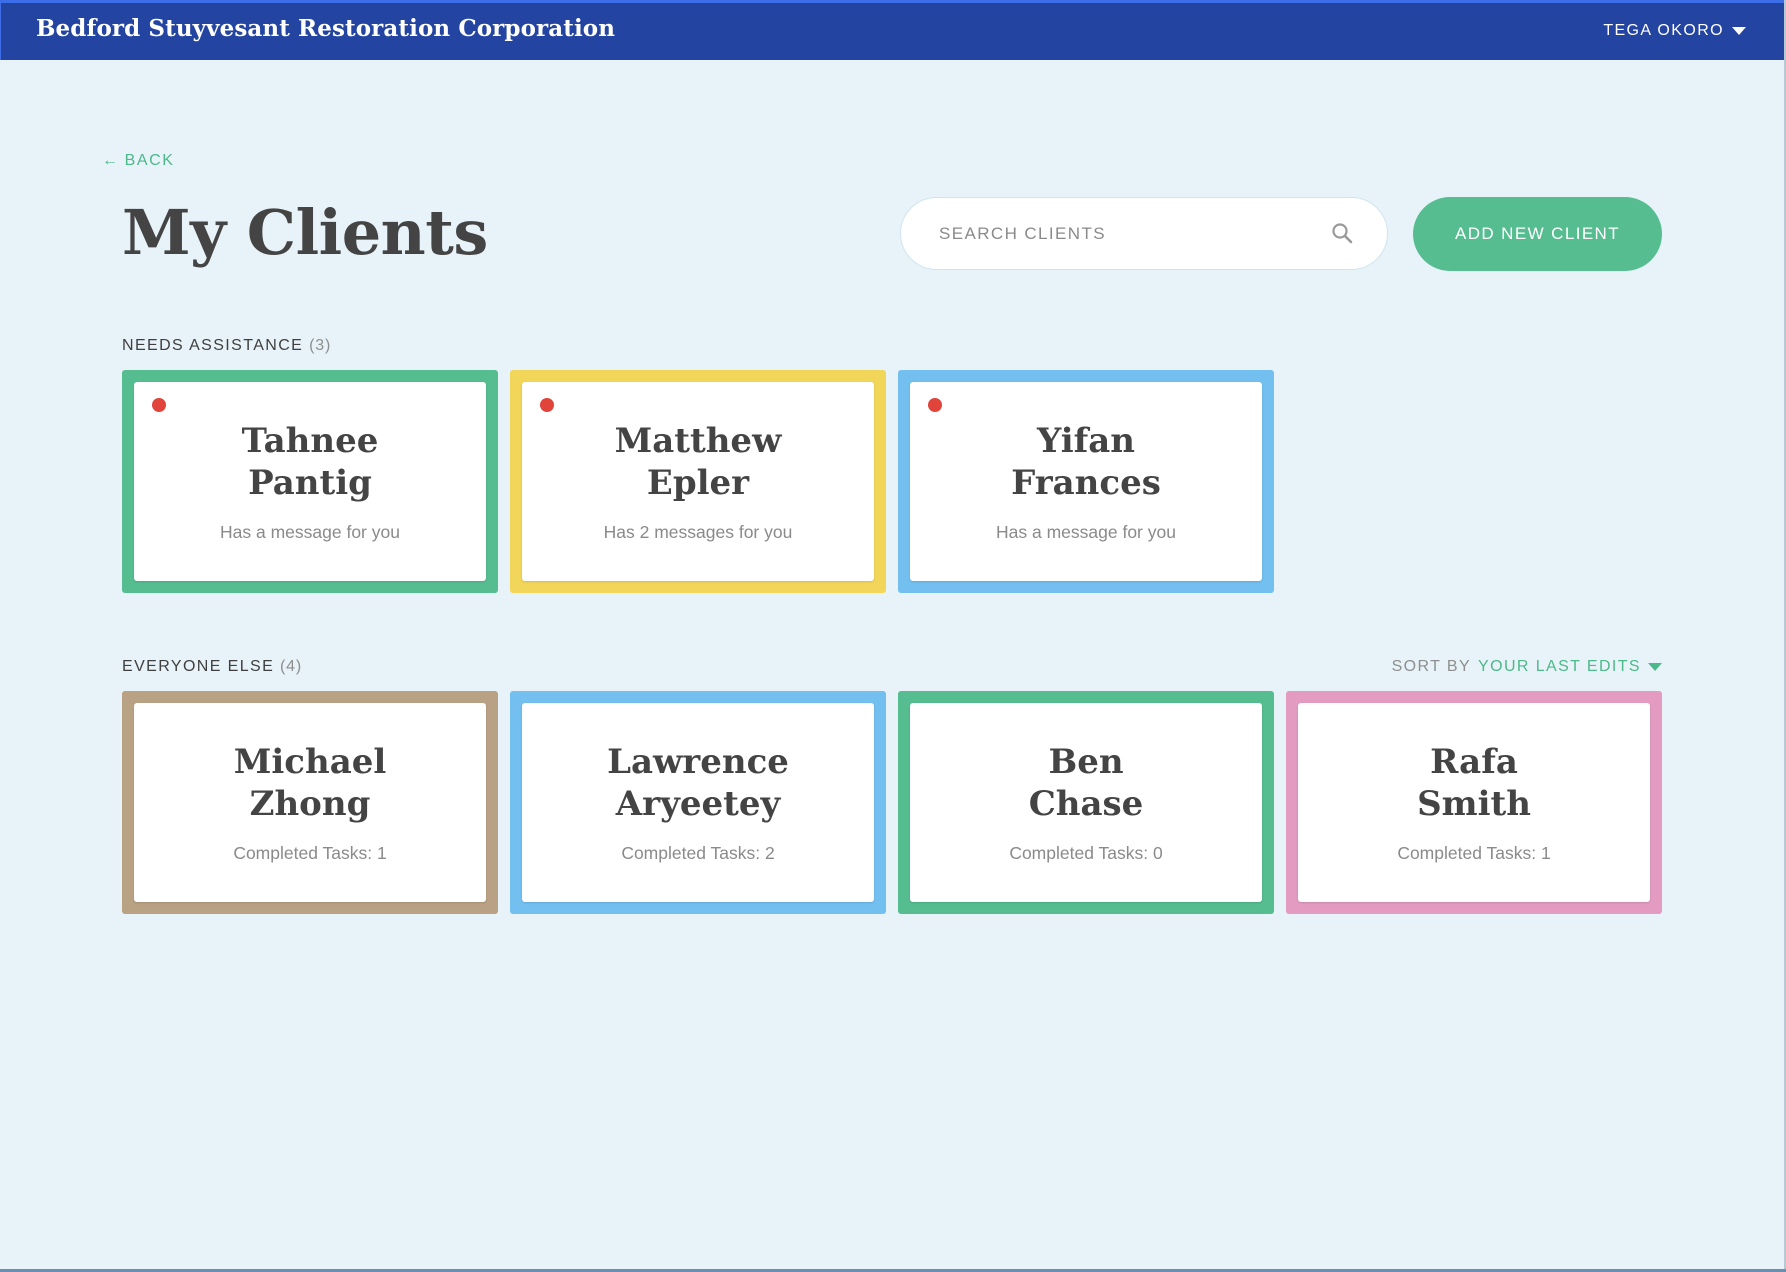 This screenshot has height=1272, width=1786. I want to click on section-count: (4), so click(291, 666).